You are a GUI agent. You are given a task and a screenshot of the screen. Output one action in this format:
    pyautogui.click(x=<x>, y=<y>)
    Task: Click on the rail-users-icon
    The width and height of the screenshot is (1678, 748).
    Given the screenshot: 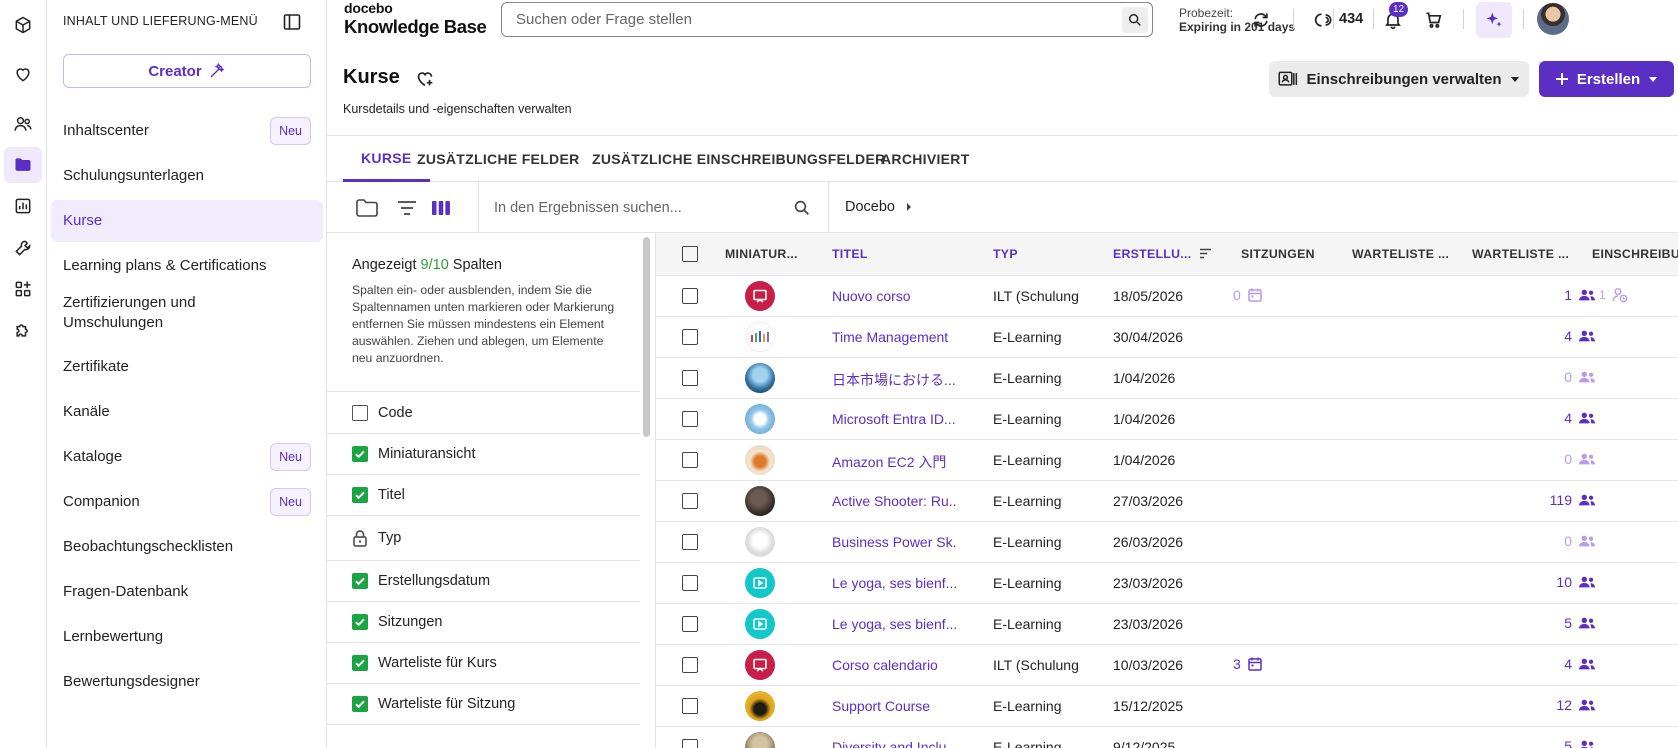 What is the action you would take?
    pyautogui.click(x=23, y=124)
    